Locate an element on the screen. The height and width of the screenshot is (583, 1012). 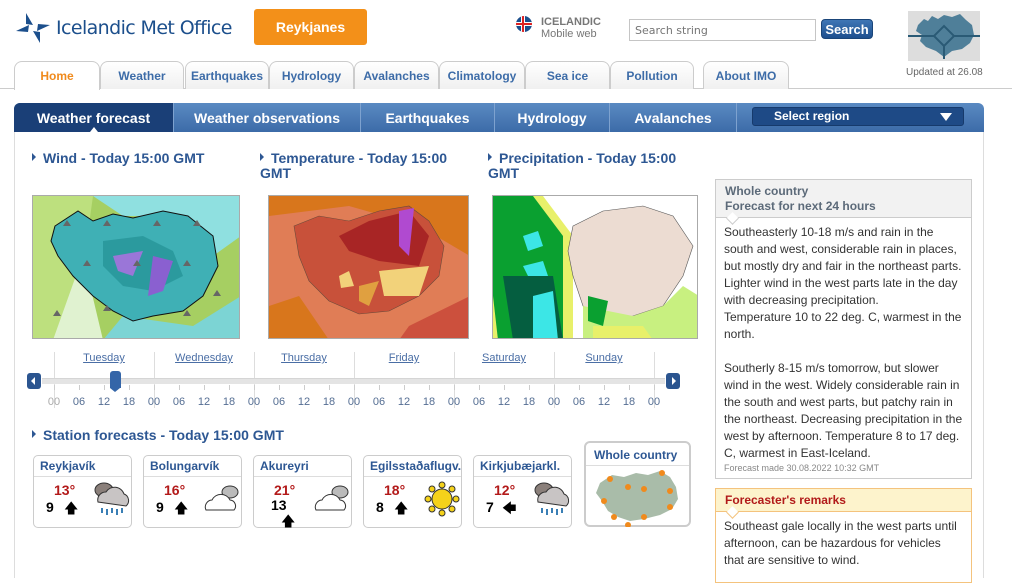
region-map-thumbnail is located at coordinates (944, 36).